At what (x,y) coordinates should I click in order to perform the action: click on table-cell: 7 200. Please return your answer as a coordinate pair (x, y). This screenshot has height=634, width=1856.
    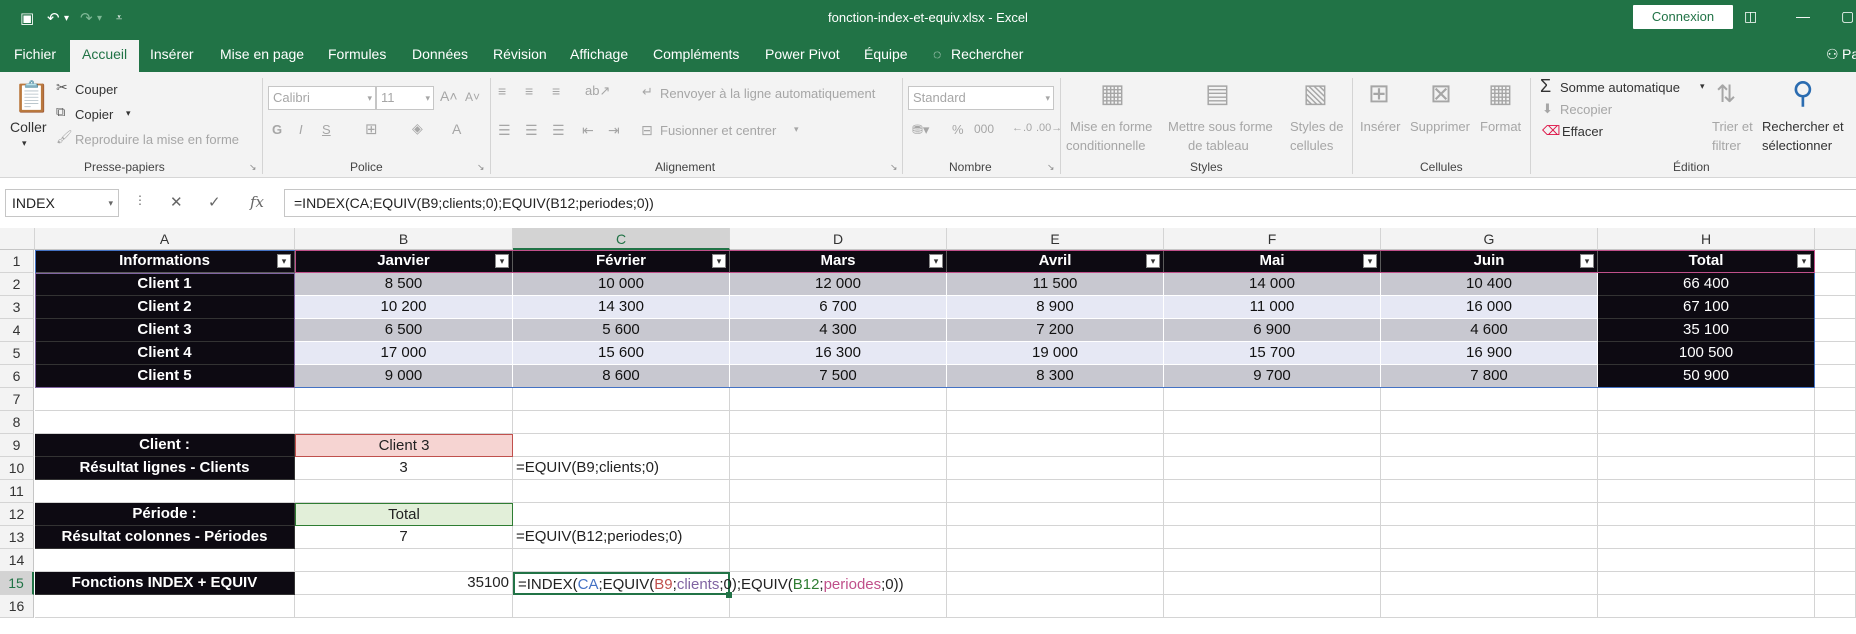
    Looking at the image, I should click on (1055, 330).